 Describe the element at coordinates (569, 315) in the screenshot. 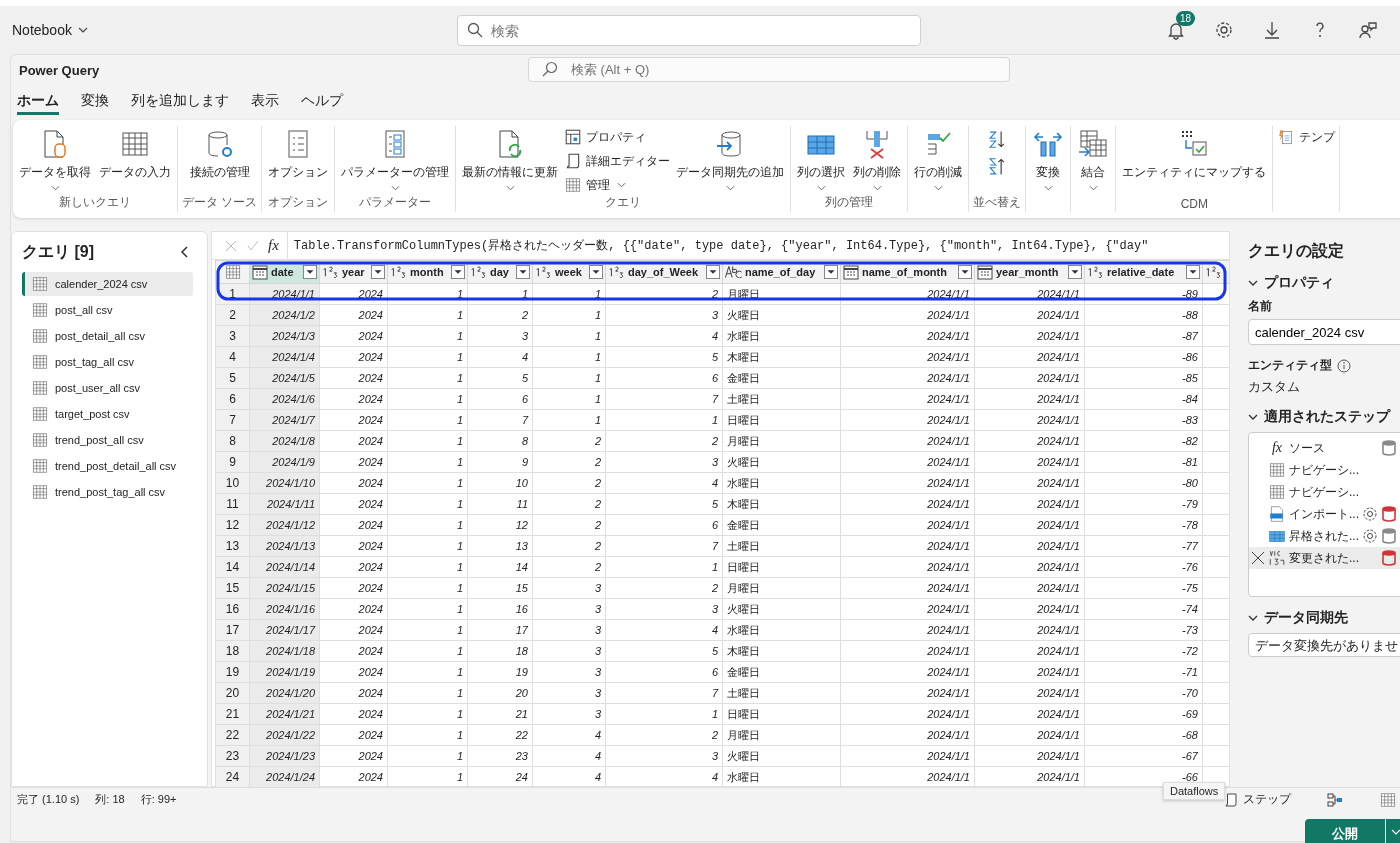

I see `table-cell: 1` at that location.